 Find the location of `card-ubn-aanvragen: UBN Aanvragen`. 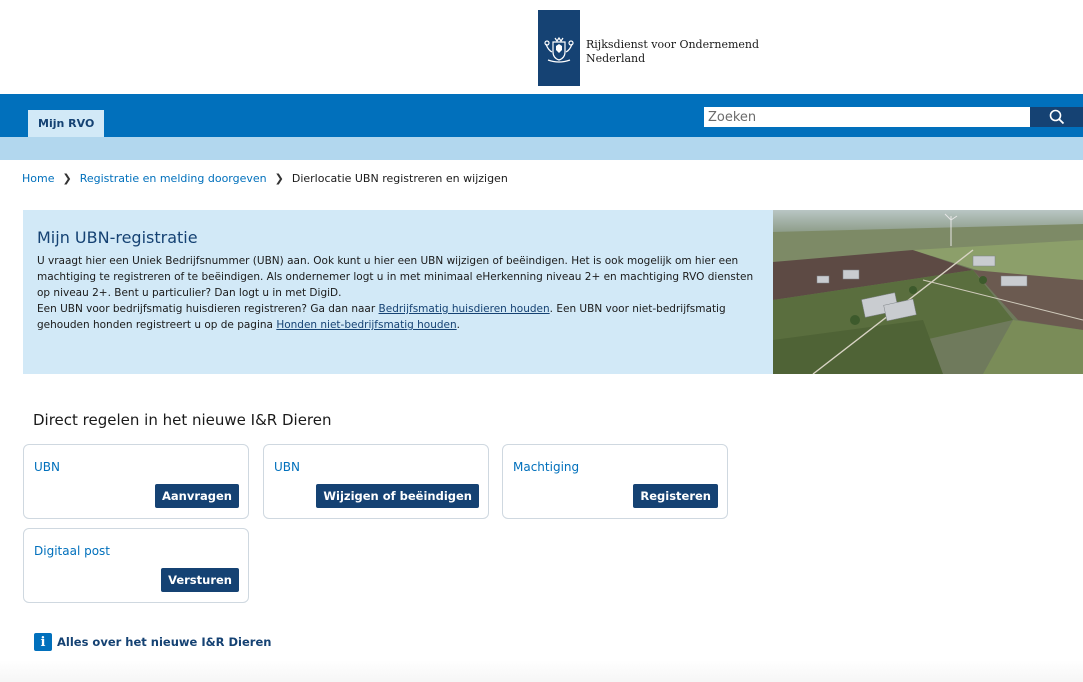

card-ubn-aanvragen: UBN Aanvragen is located at coordinates (136, 481).